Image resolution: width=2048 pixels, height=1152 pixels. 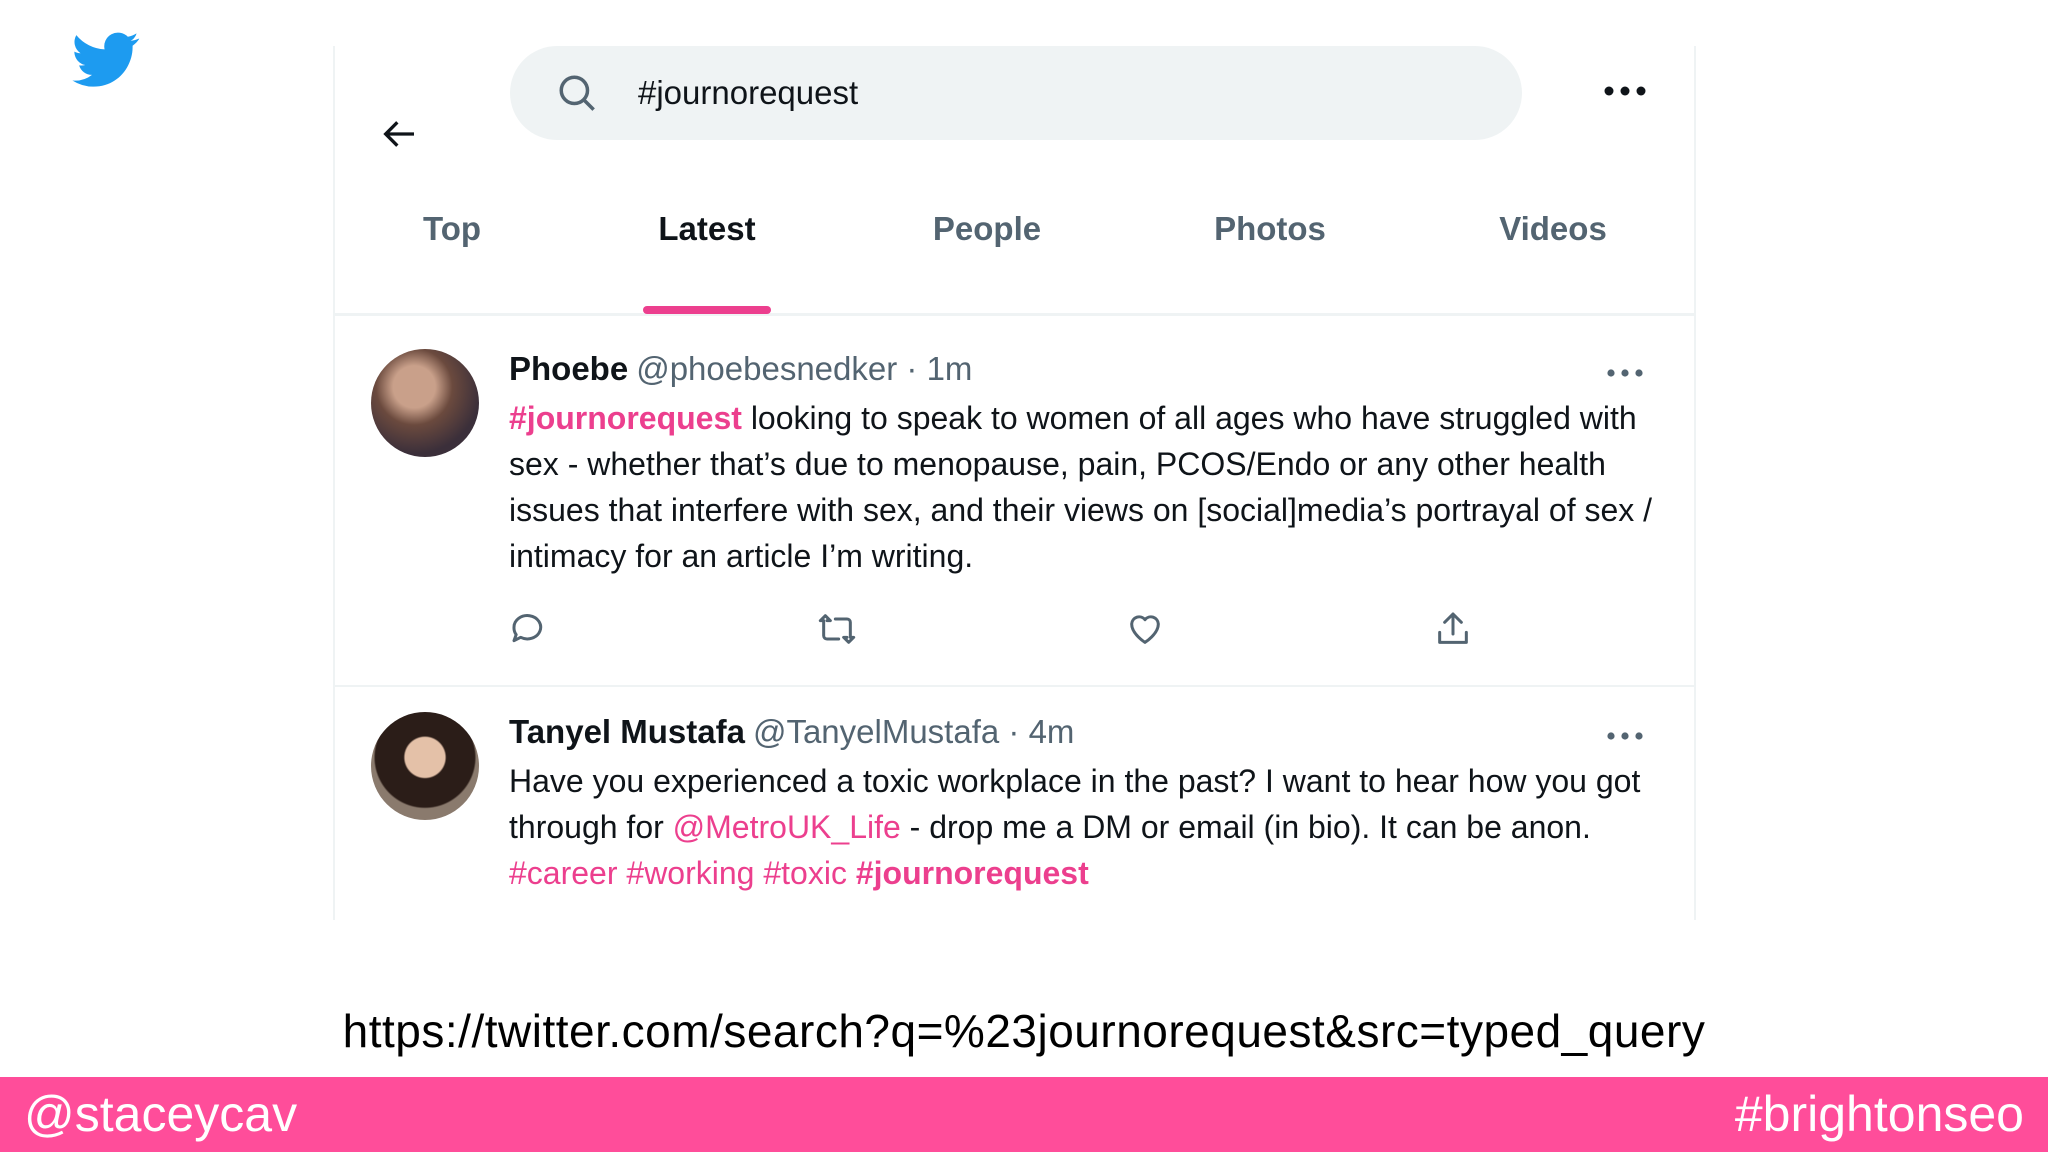 I want to click on tweet-header: Tanyel Mustafa @TanyelMustafa · 4m, so click(x=791, y=732).